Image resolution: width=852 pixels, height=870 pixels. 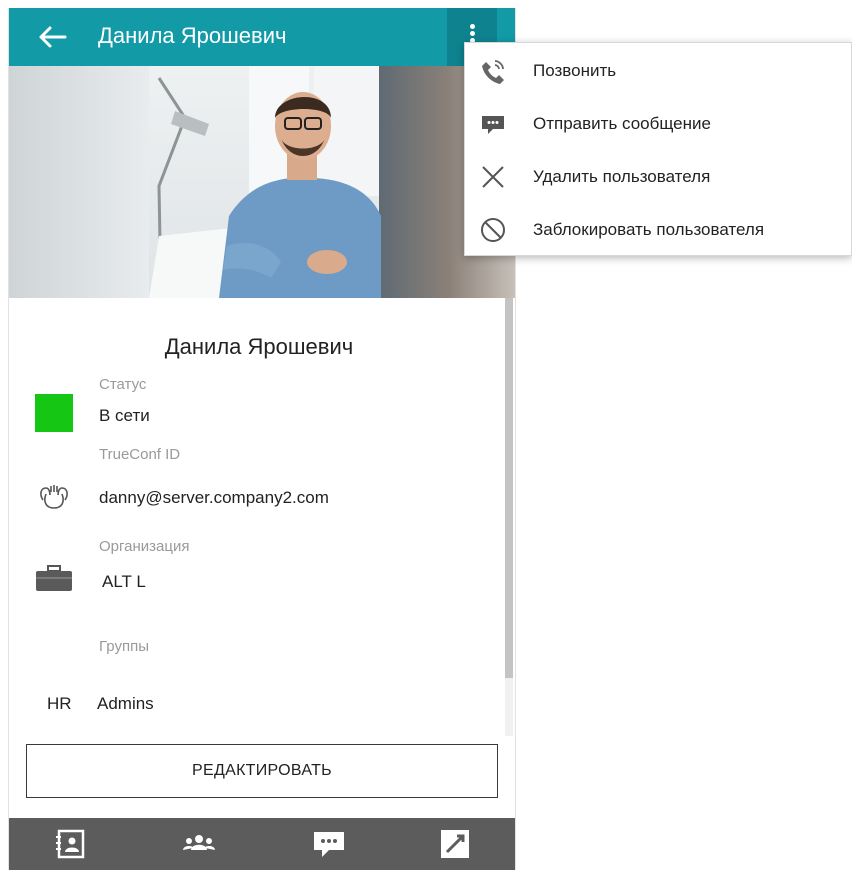 I want to click on call-history-icon, so click(x=455, y=844).